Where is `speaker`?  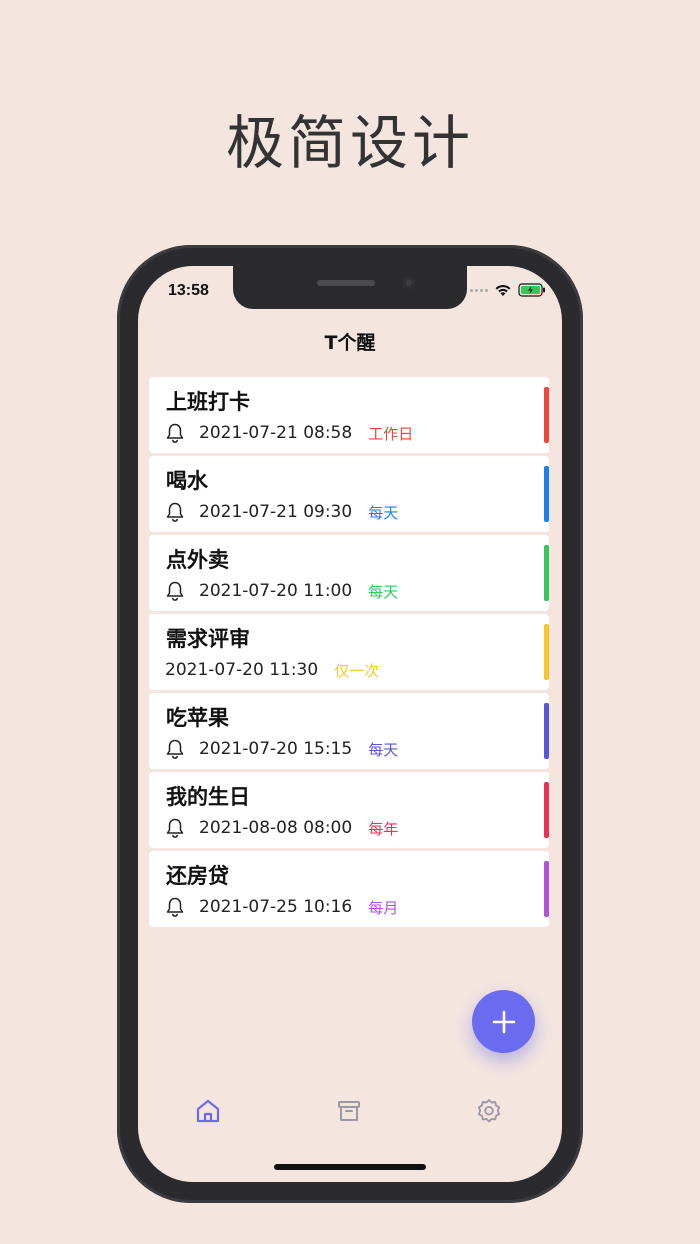
speaker is located at coordinates (346, 283).